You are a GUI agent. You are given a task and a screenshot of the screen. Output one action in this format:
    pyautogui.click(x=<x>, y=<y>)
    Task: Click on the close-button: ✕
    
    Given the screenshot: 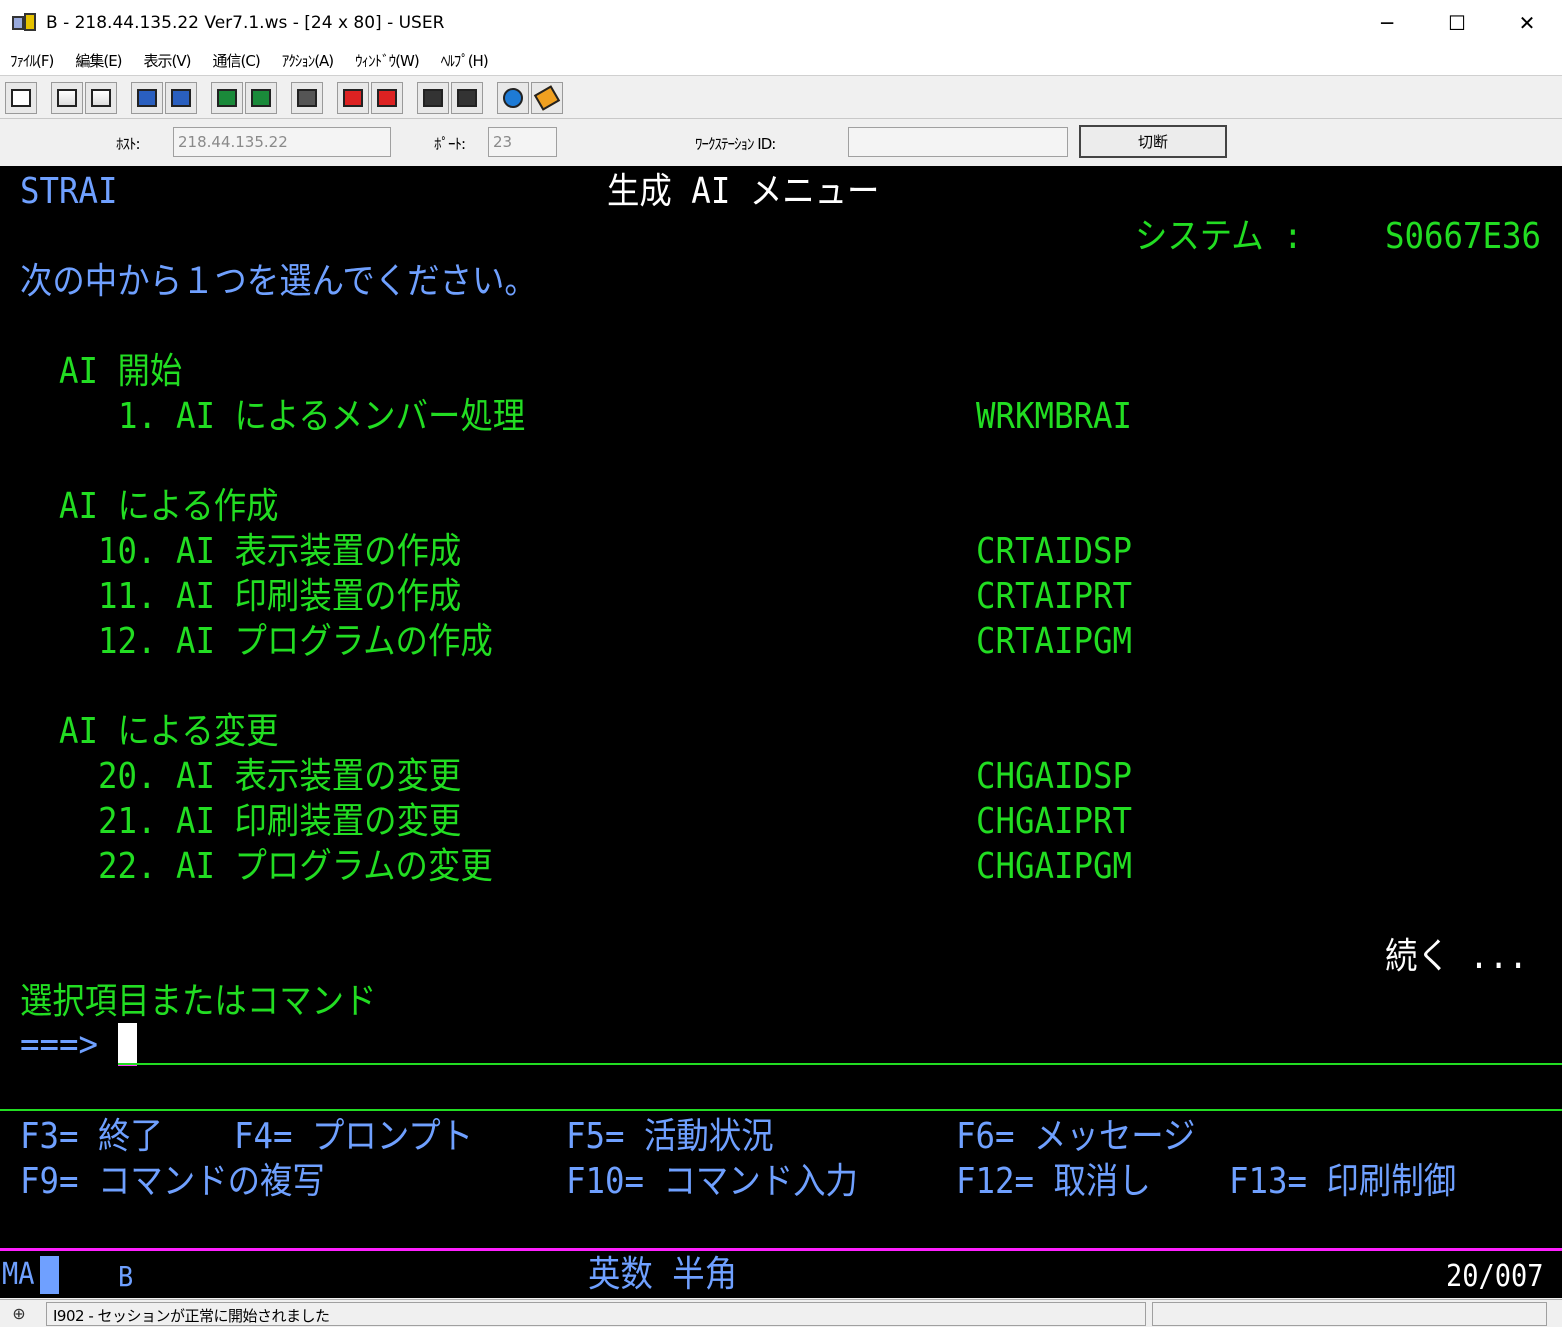 What is the action you would take?
    pyautogui.click(x=1527, y=23)
    